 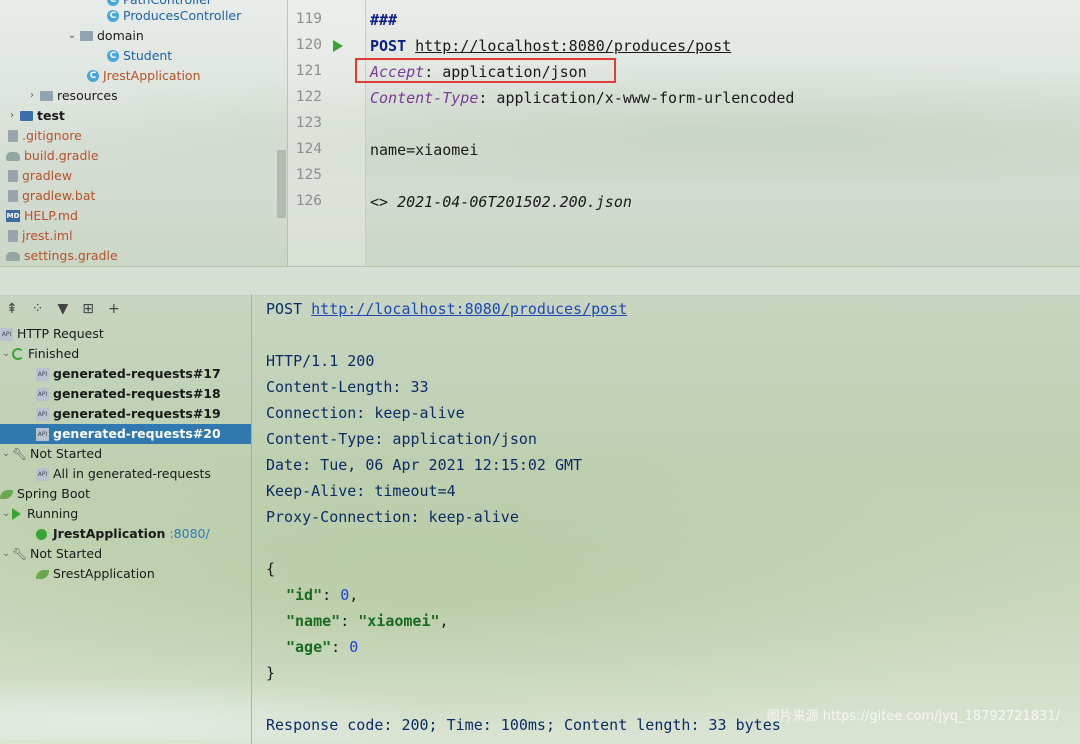 What do you see at coordinates (365, 413) in the screenshot?
I see `response-header: Connection: keep-alive` at bounding box center [365, 413].